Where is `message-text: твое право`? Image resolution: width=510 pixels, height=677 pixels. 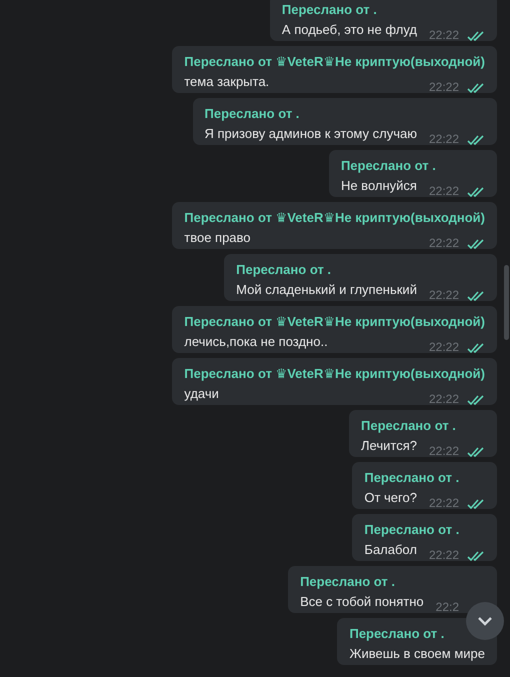
message-text: твое право is located at coordinates (217, 237).